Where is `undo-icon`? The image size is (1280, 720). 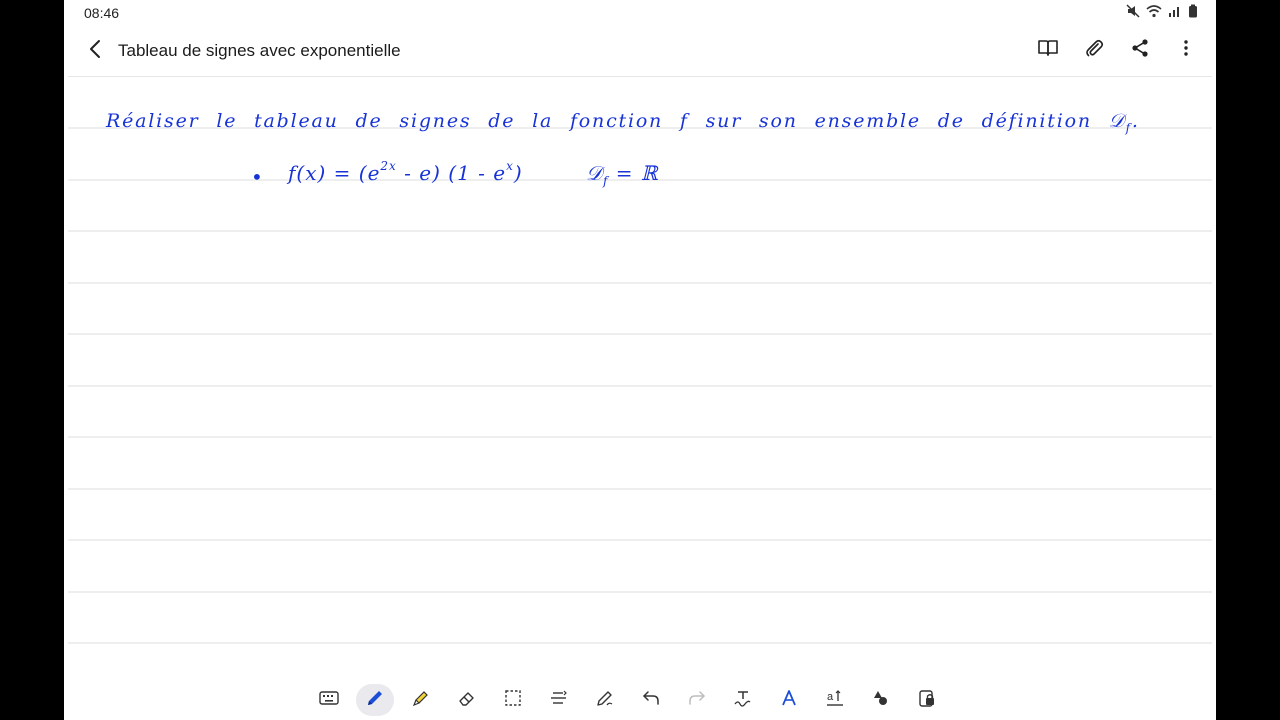
undo-icon is located at coordinates (651, 700).